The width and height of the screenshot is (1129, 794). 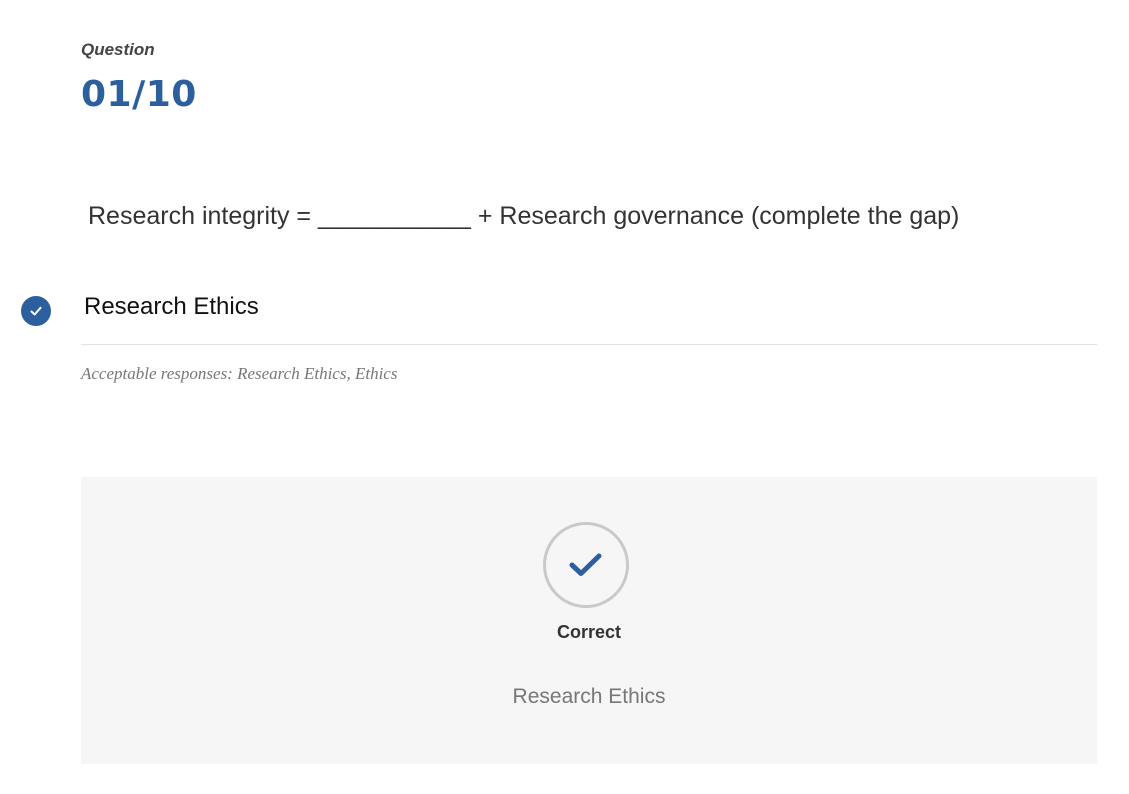 What do you see at coordinates (548, 313) in the screenshot?
I see `answer-row: Research Ethics` at bounding box center [548, 313].